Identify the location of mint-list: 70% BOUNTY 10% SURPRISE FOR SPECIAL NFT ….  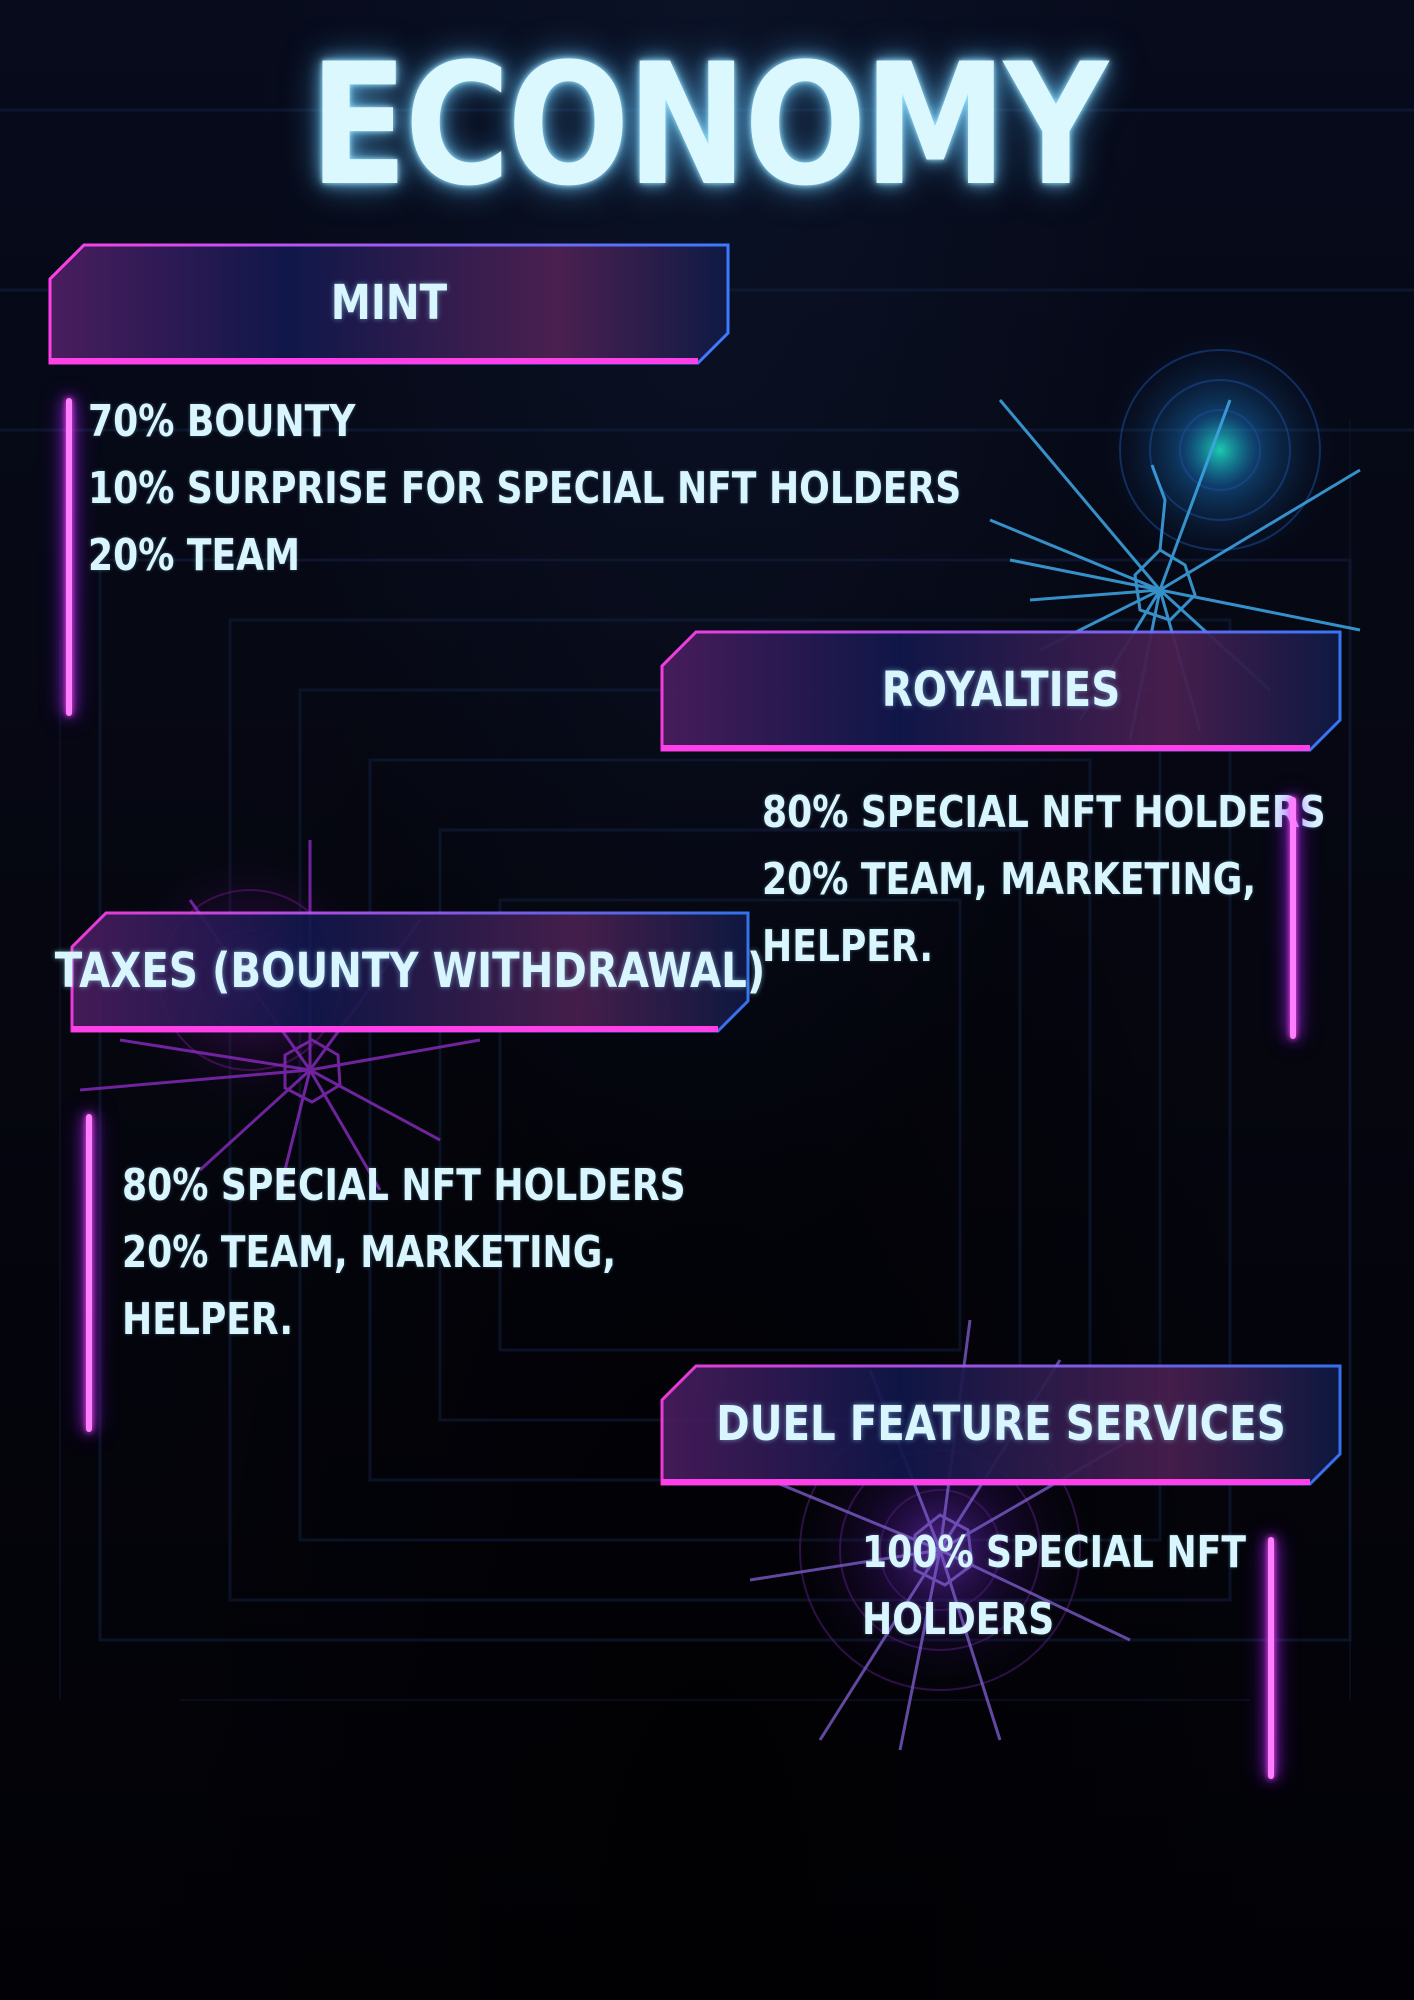
(620, 488).